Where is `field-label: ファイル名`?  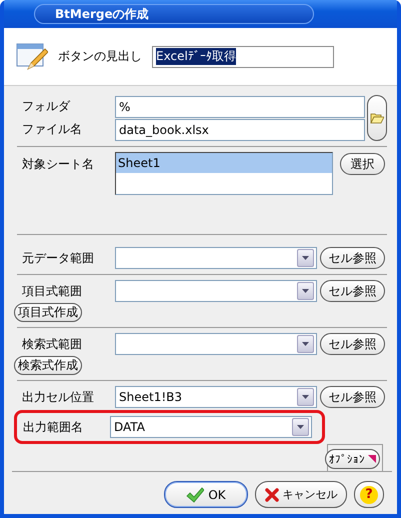 field-label: ファイル名 is located at coordinates (52, 129).